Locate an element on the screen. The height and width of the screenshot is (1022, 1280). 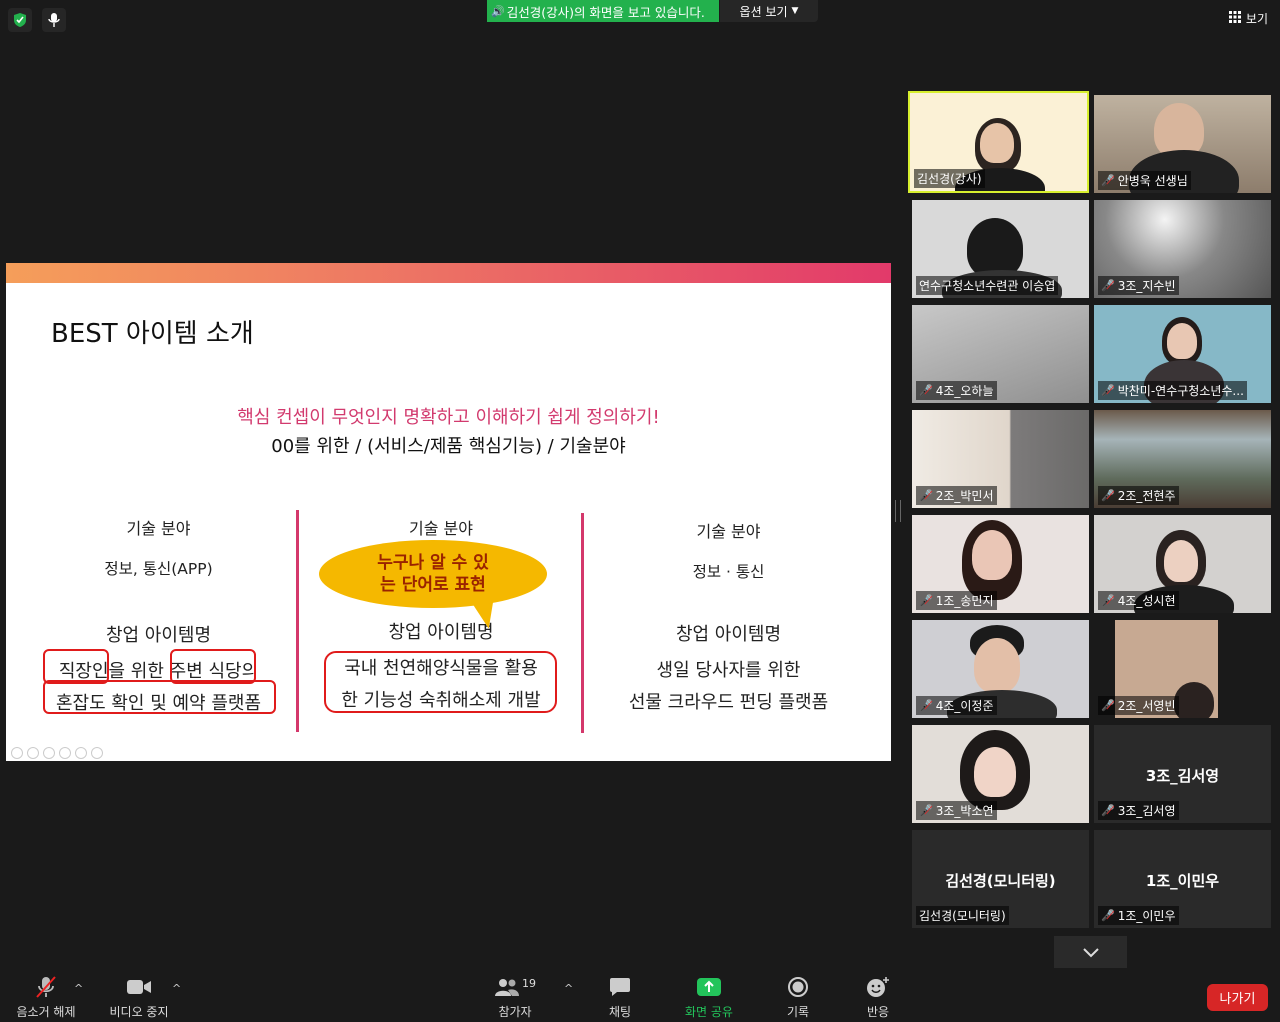
chat-bubble-icon is located at coordinates (620, 987).